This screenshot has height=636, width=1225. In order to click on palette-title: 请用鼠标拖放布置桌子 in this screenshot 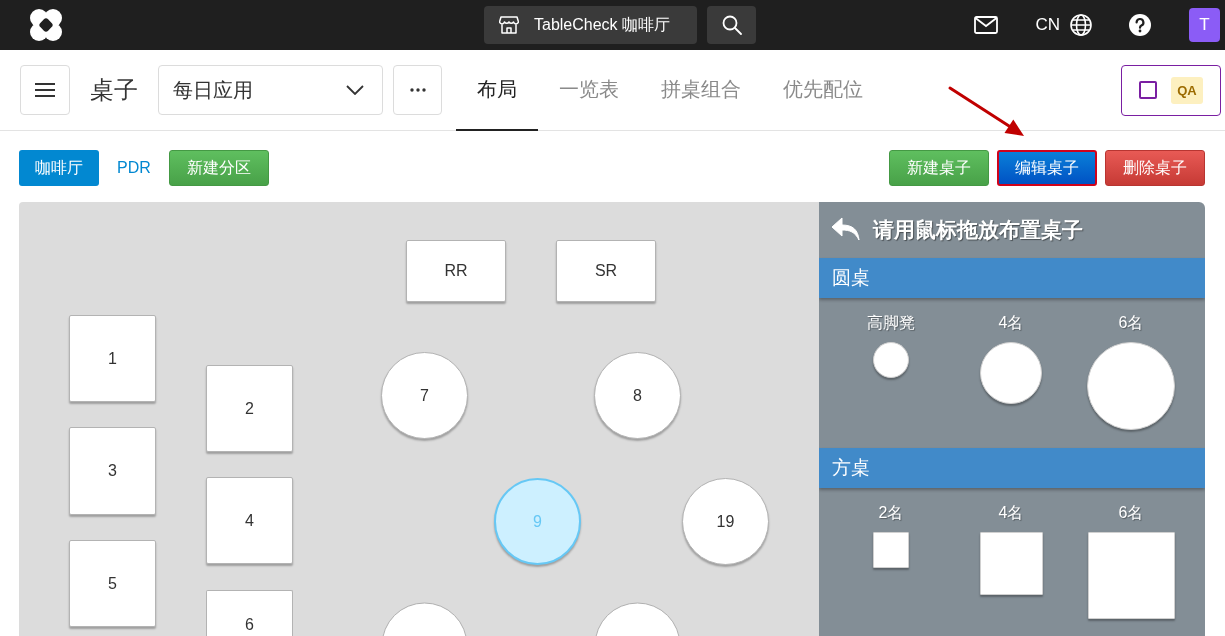, I will do `click(978, 230)`.